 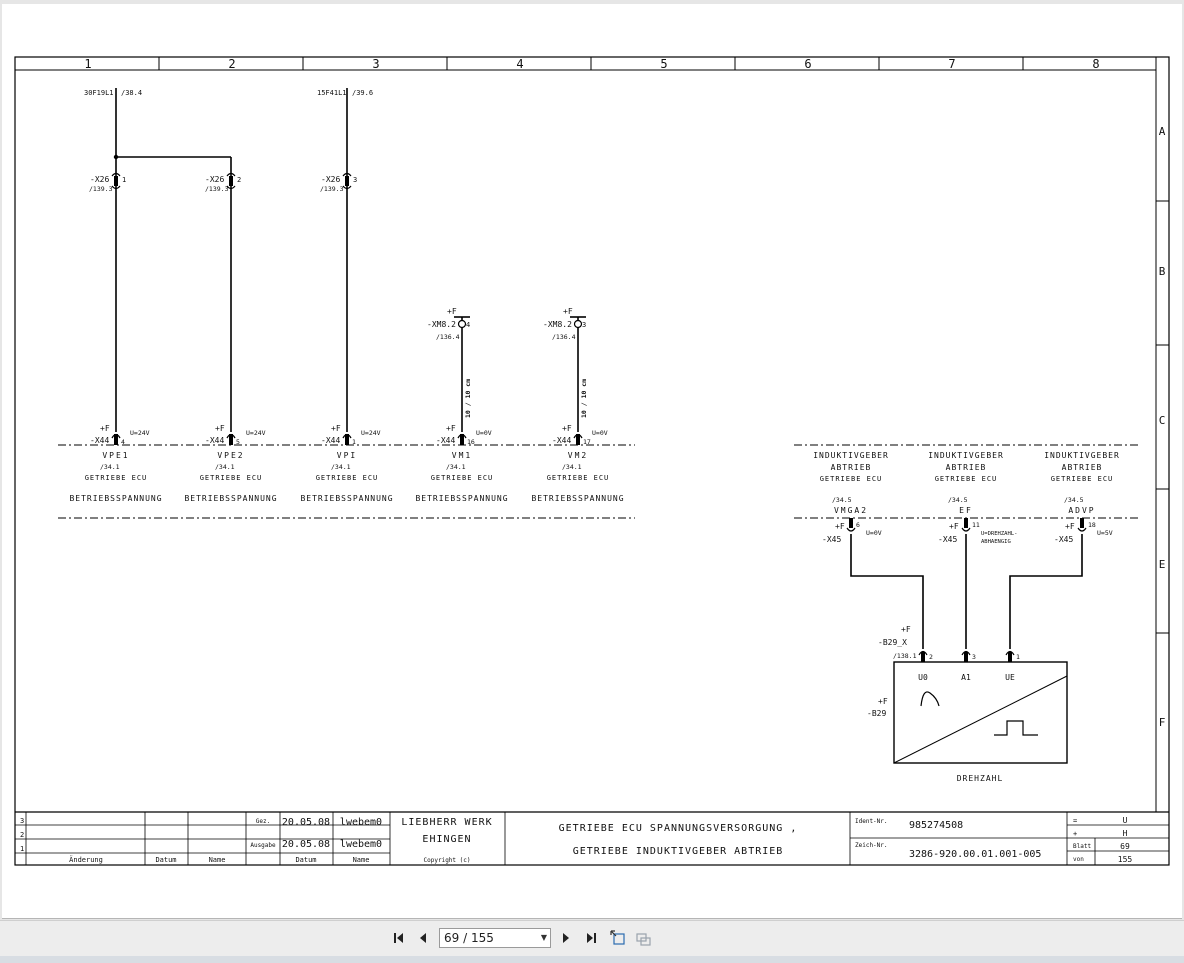 What do you see at coordinates (936, 825) in the screenshot?
I see `ident-number: 985274508` at bounding box center [936, 825].